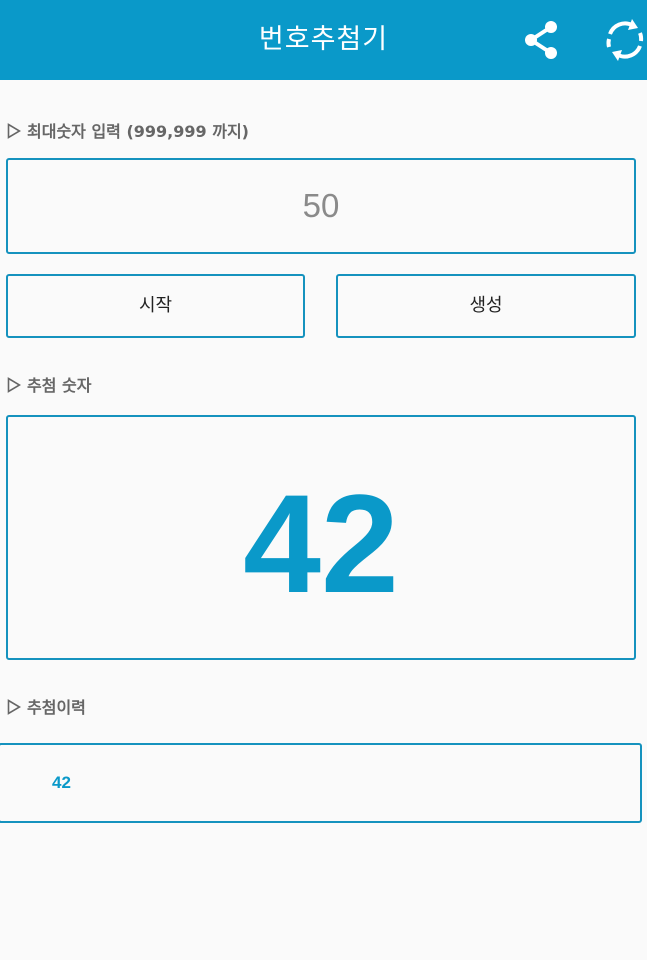  I want to click on share-button, so click(541, 40).